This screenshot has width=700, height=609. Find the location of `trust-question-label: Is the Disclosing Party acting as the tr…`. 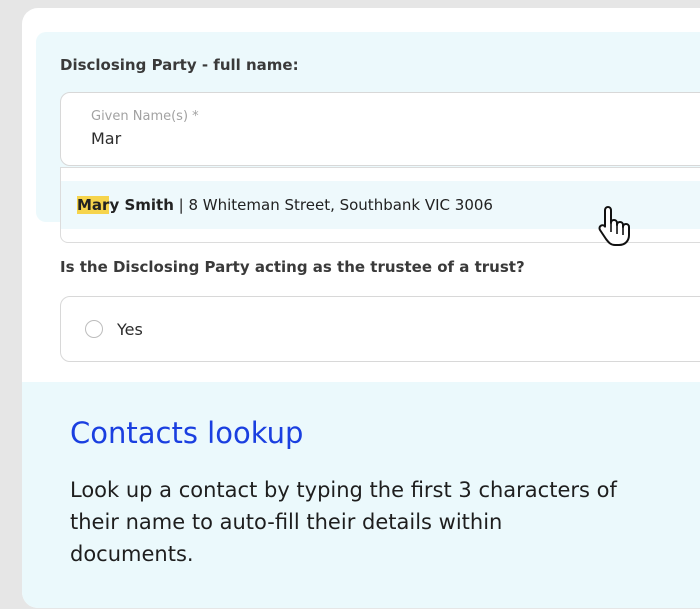

trust-question-label: Is the Disclosing Party acting as the tr… is located at coordinates (292, 267).